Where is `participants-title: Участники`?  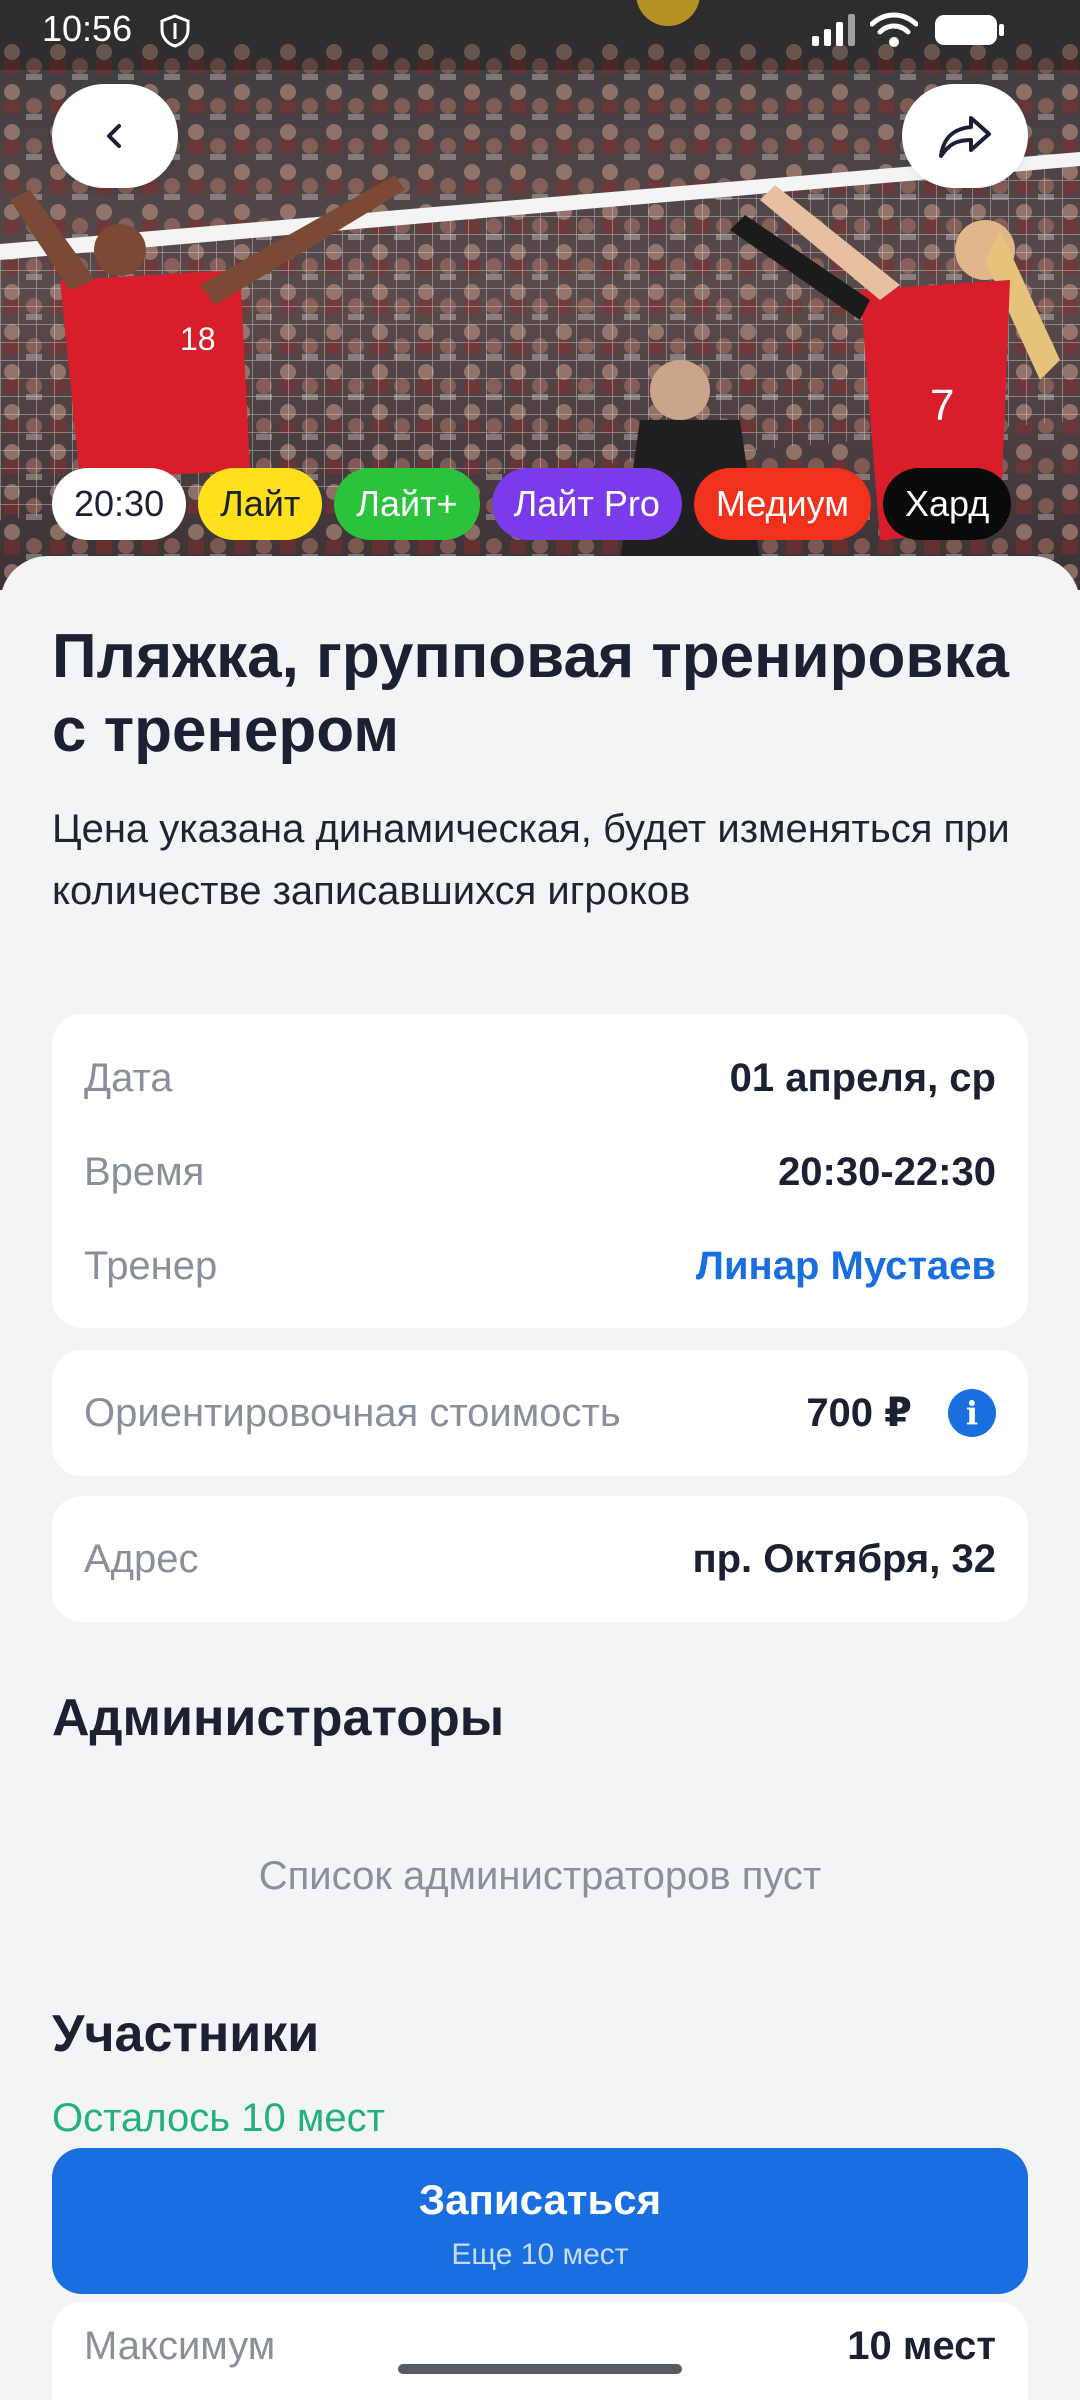 participants-title: Участники is located at coordinates (186, 2034).